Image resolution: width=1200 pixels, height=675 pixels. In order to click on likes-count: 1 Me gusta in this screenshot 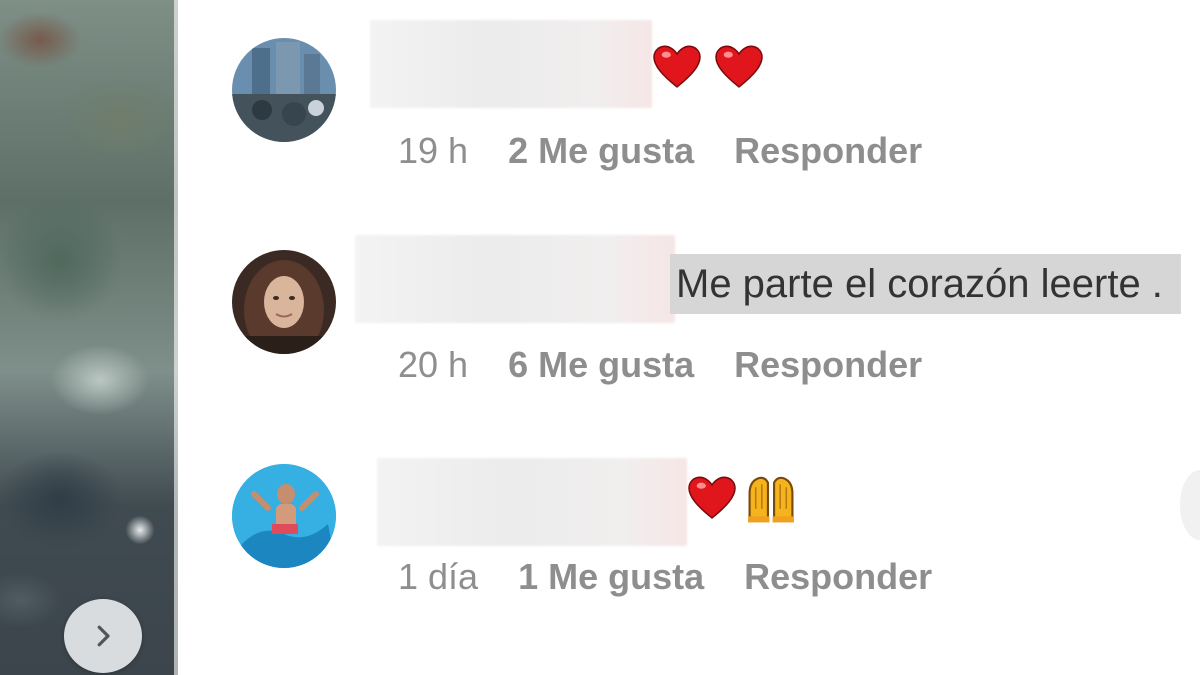, I will do `click(611, 577)`.